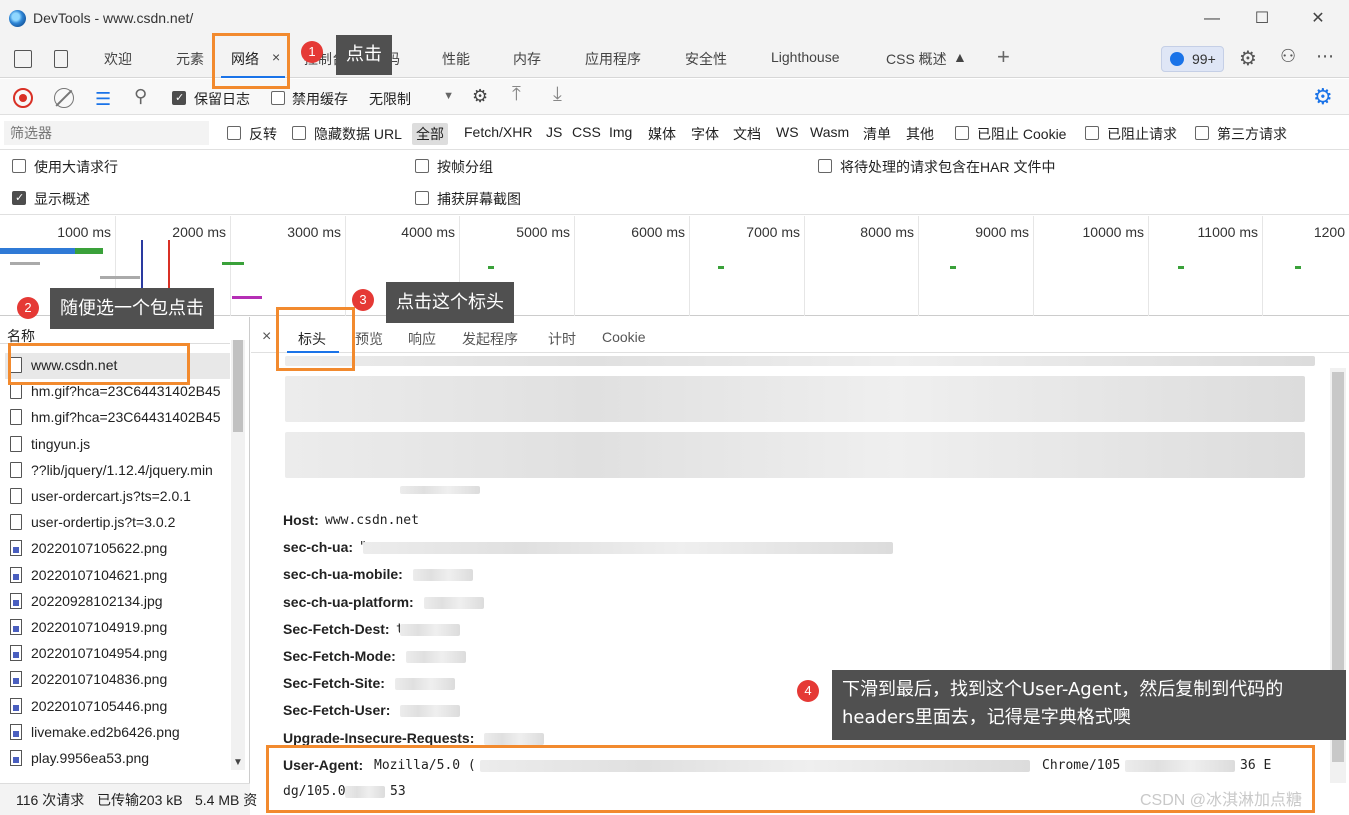 Image resolution: width=1349 pixels, height=815 pixels. What do you see at coordinates (103, 99) in the screenshot?
I see `filter-icon: ☰` at bounding box center [103, 99].